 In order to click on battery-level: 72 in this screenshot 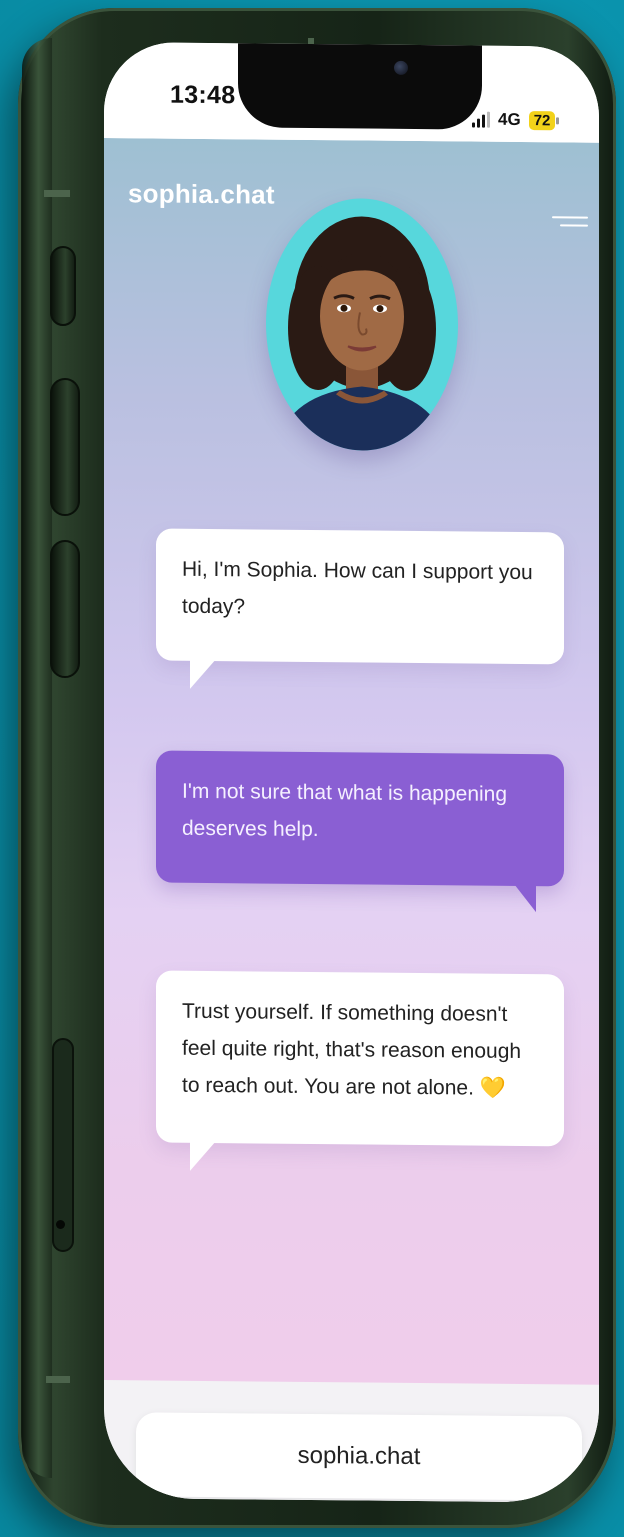, I will do `click(542, 120)`.